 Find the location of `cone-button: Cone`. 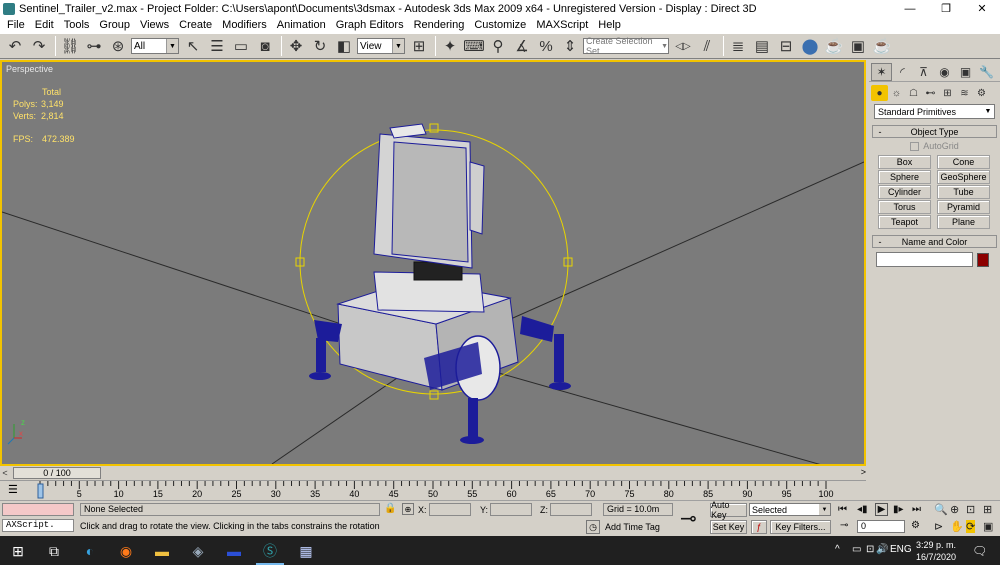

cone-button: Cone is located at coordinates (963, 162).